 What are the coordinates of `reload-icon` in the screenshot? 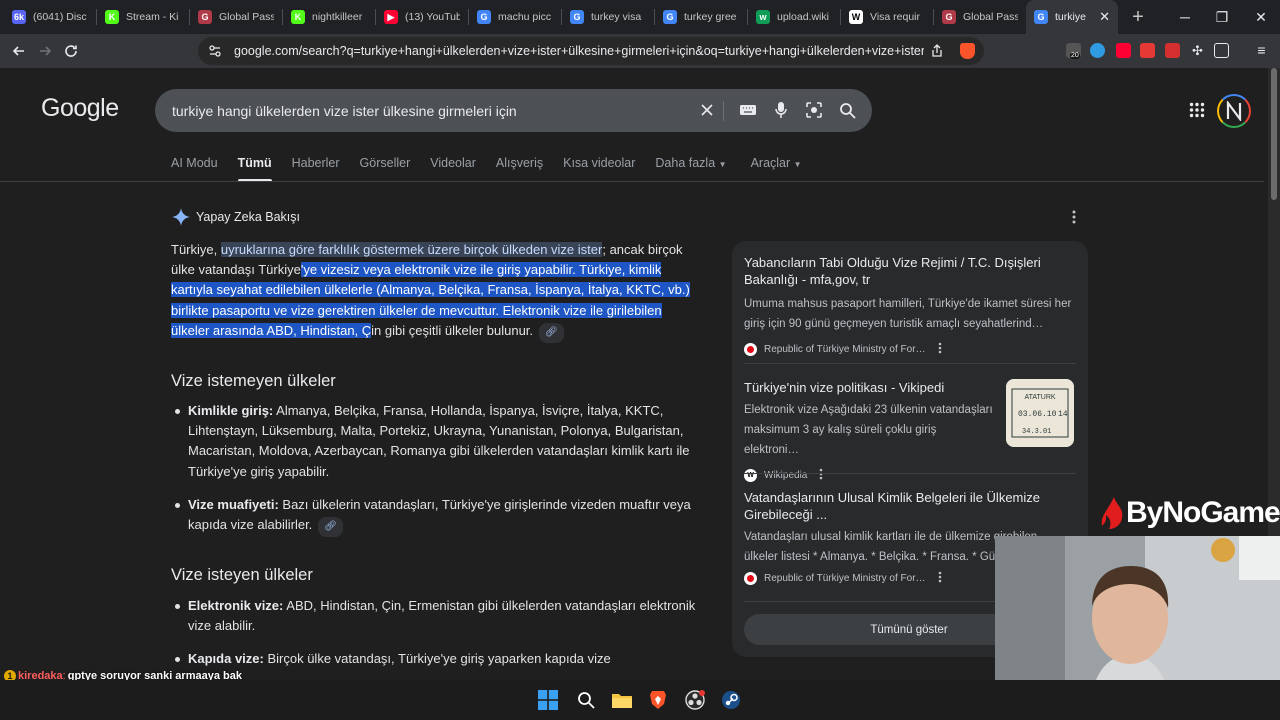 It's located at (71, 51).